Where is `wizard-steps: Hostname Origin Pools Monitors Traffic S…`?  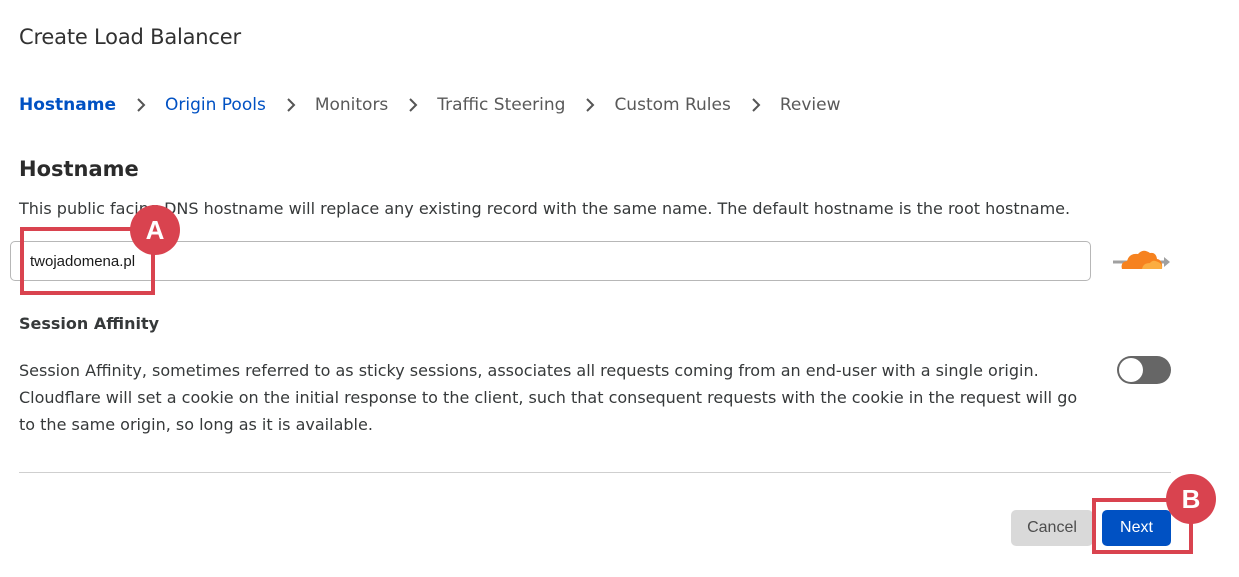
wizard-steps: Hostname Origin Pools Monitors Traffic S… is located at coordinates (430, 105).